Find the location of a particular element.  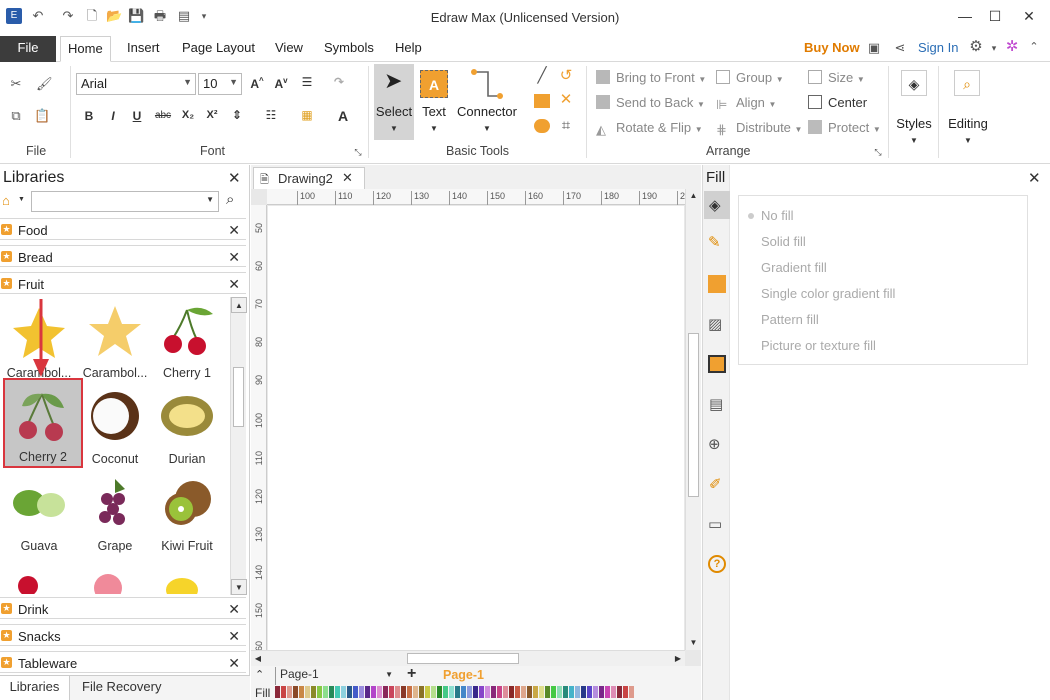

add-page-button: + is located at coordinates (411, 674).